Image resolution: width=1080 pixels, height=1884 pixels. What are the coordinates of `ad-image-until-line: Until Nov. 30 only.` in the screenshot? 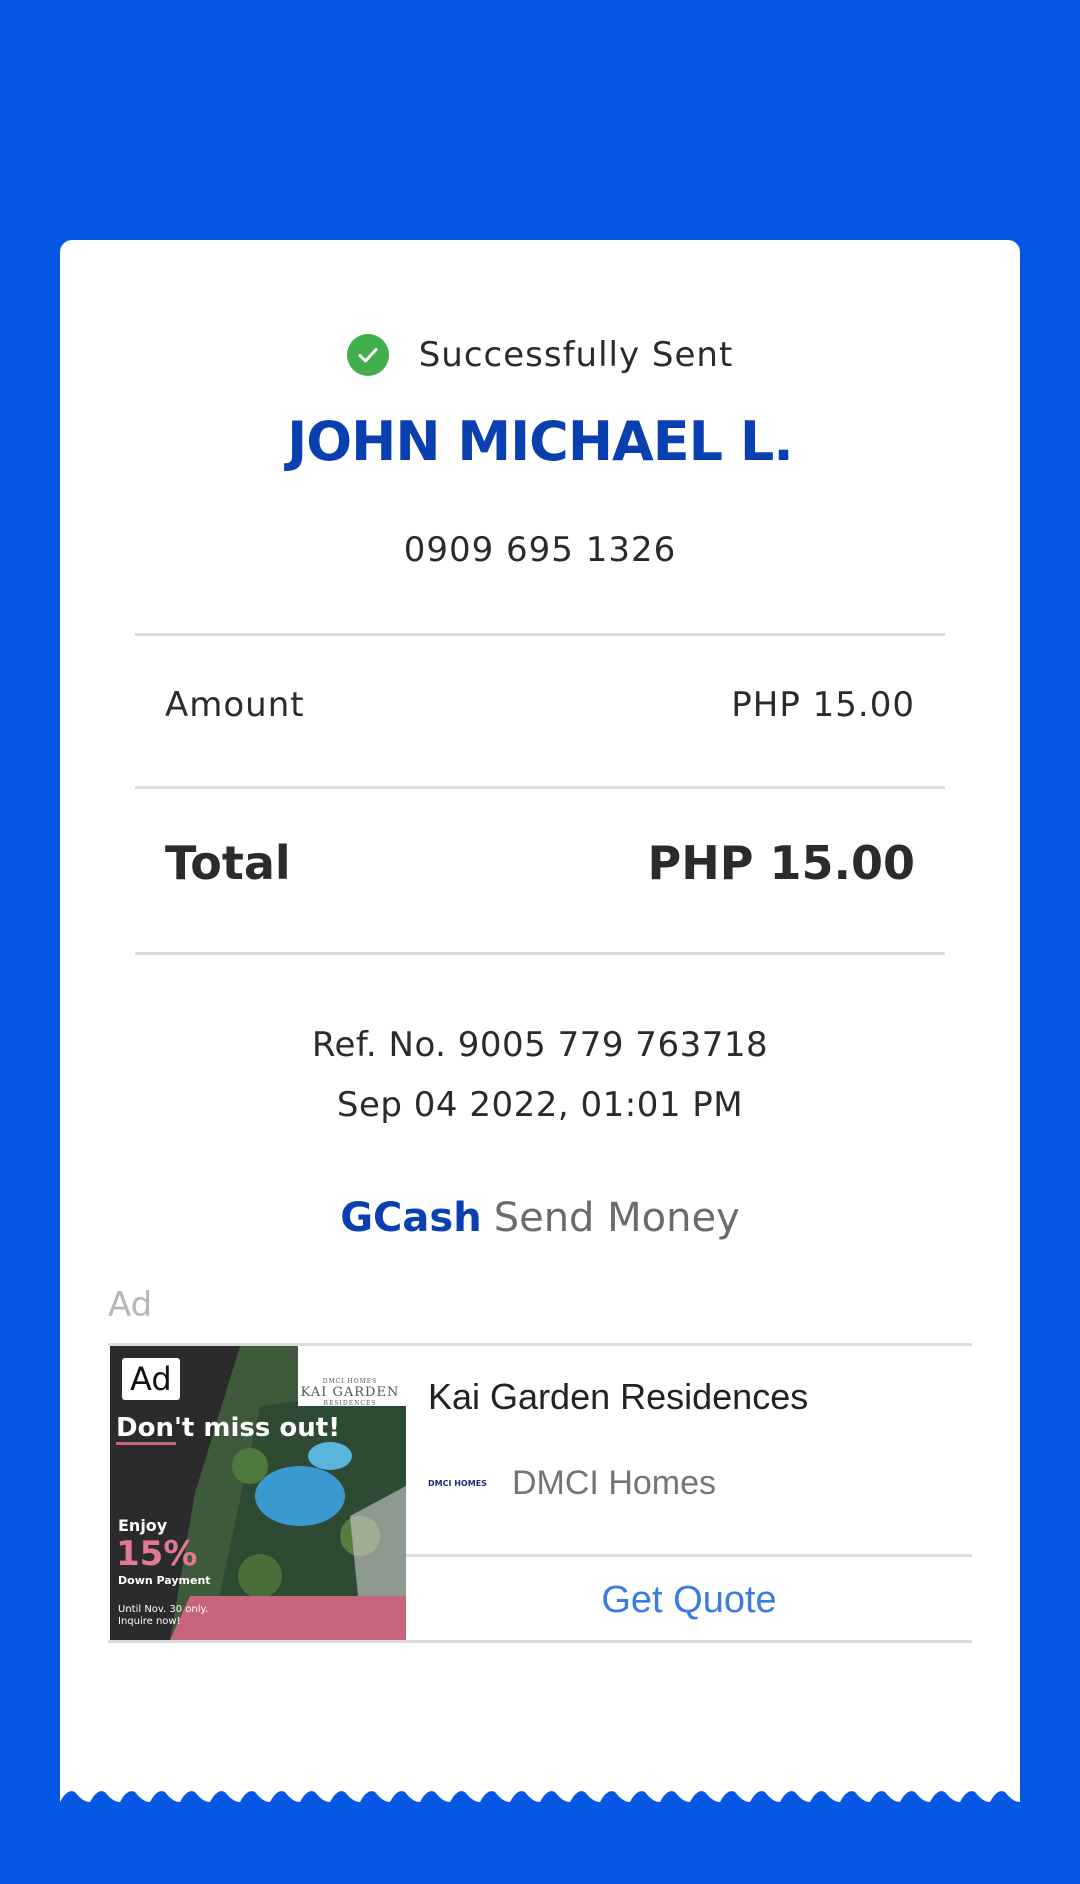 It's located at (163, 1609).